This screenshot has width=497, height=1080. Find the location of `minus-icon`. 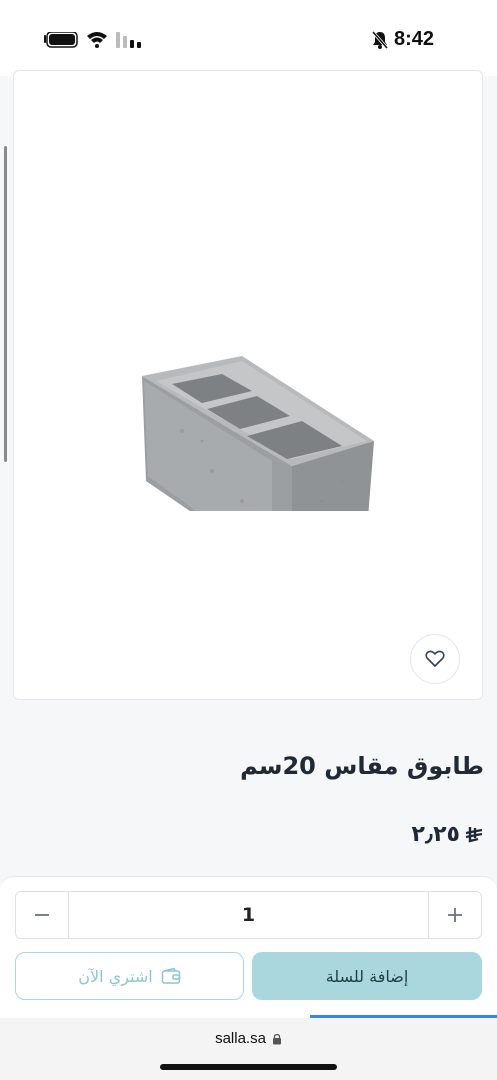

minus-icon is located at coordinates (42, 915).